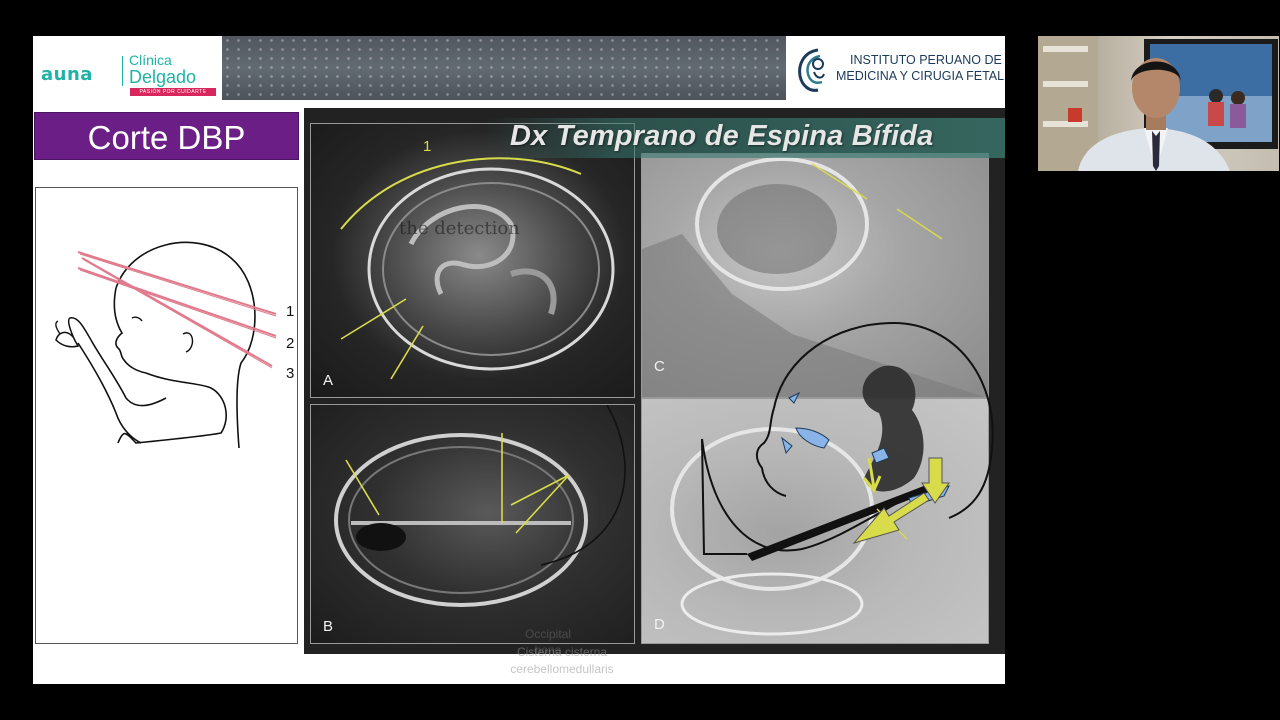 The height and width of the screenshot is (720, 1280). Describe the element at coordinates (328, 380) in the screenshot. I see `panel-a-letter: A` at that location.